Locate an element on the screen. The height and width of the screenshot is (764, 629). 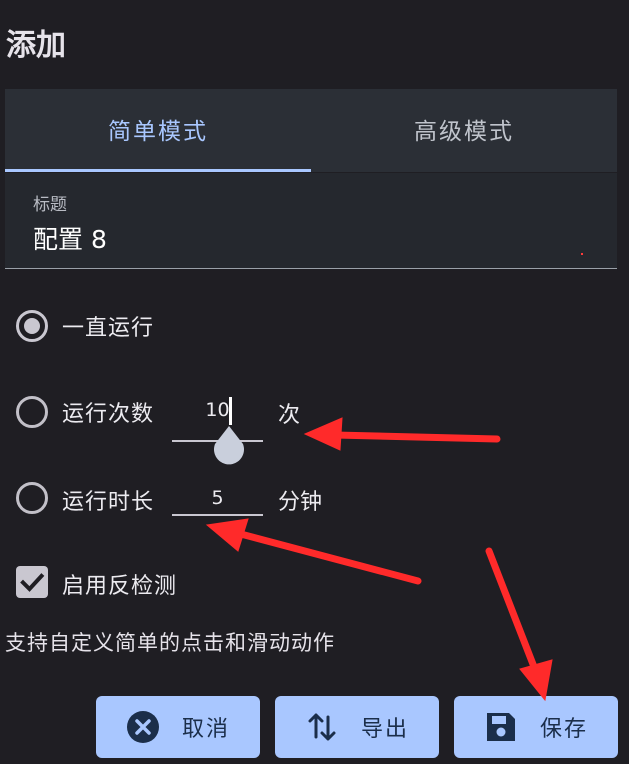
anti-detect-checkbox is located at coordinates (32, 582).